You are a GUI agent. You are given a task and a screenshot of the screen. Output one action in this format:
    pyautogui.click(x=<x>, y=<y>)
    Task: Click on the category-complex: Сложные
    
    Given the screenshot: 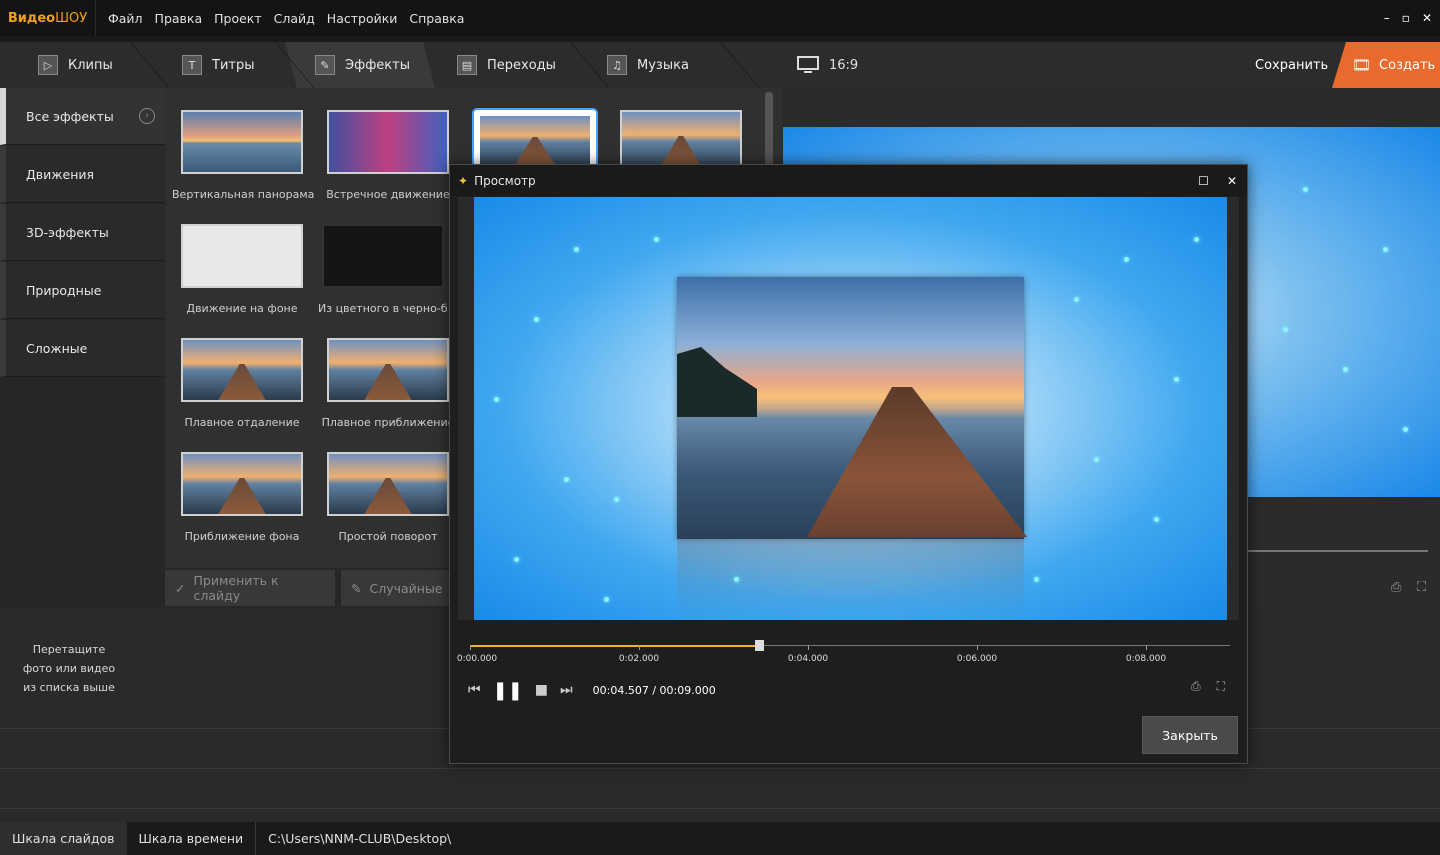 What is the action you would take?
    pyautogui.click(x=82, y=348)
    